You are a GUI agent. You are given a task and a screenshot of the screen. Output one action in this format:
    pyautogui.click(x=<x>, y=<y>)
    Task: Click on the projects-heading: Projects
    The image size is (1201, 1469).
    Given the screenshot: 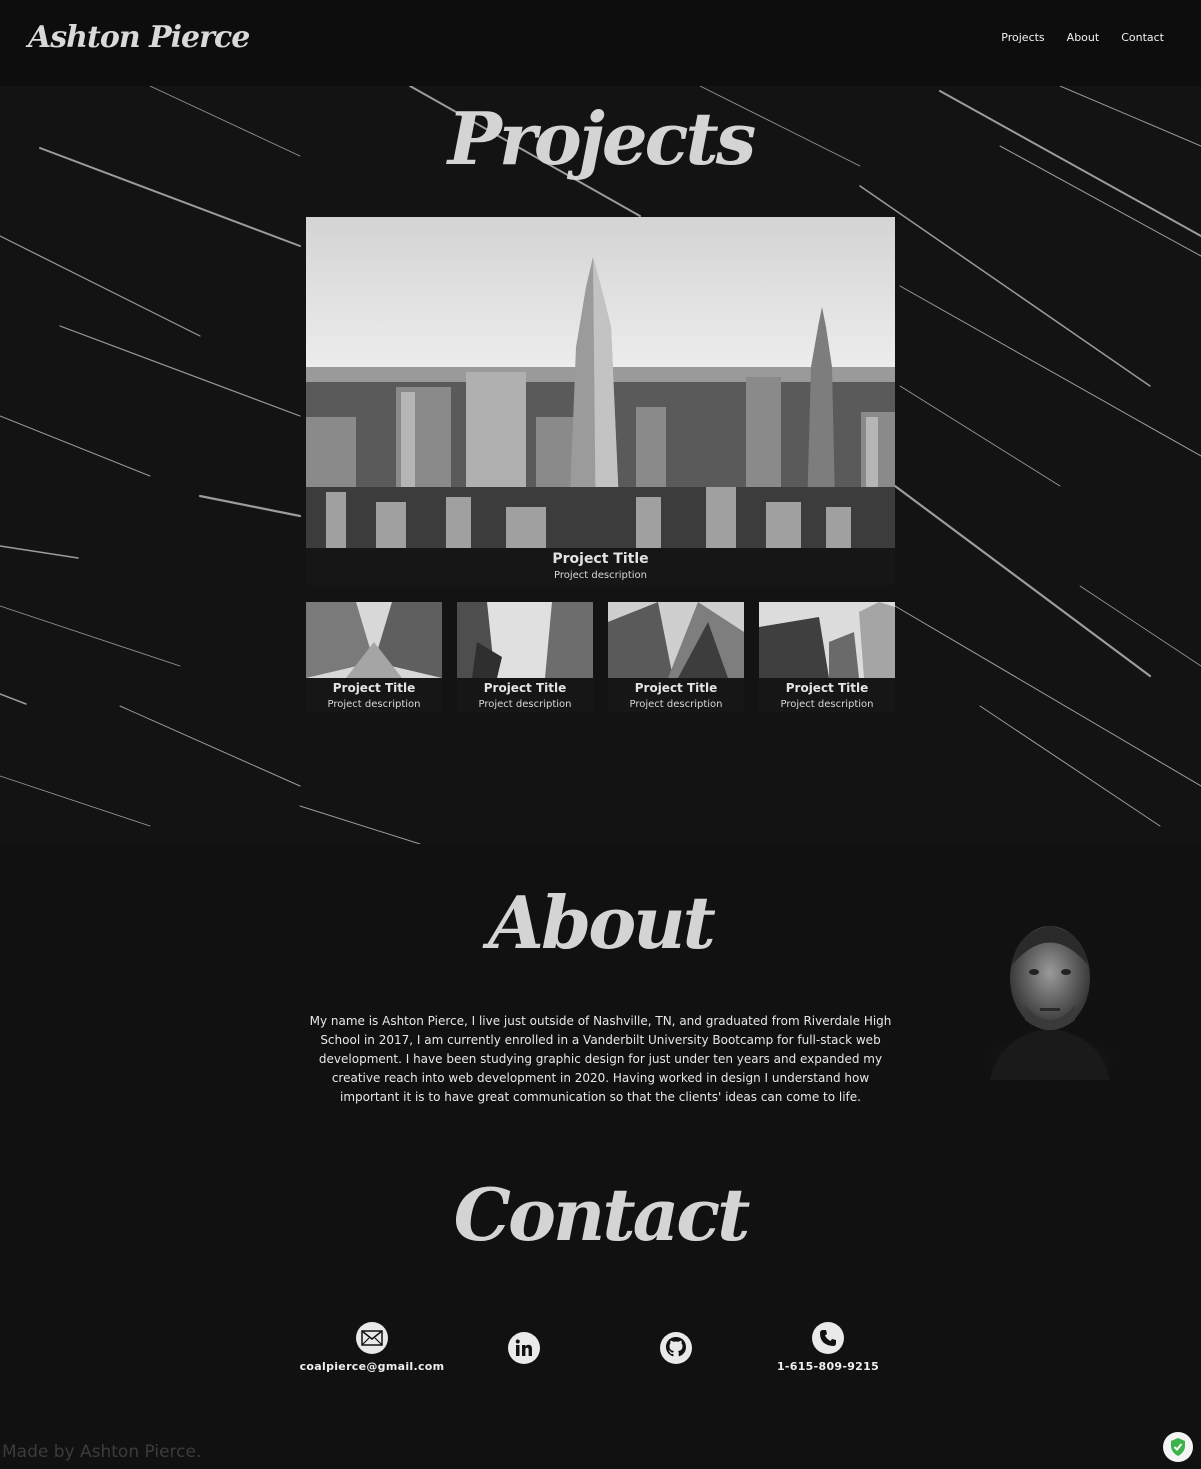 What is the action you would take?
    pyautogui.click(x=602, y=138)
    